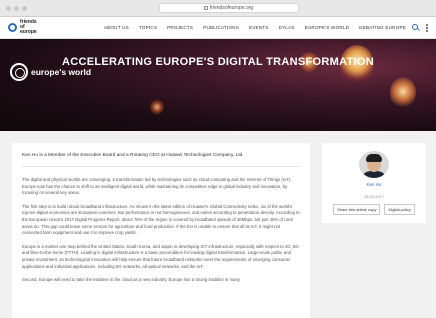 The image size is (436, 318). What do you see at coordinates (357, 209) in the screenshot?
I see `share-article-button: Share this article copy` at bounding box center [357, 209].